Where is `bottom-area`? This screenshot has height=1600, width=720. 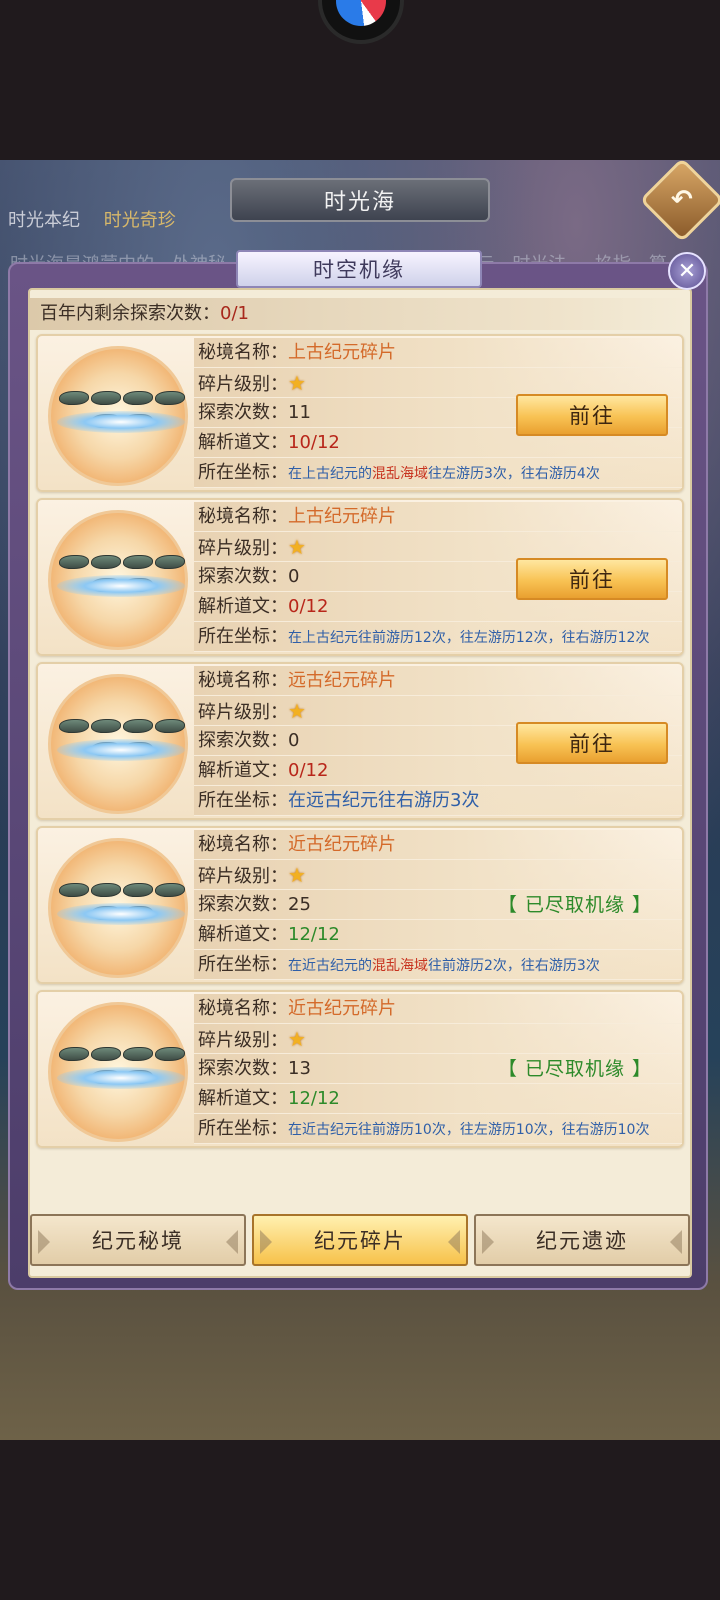 bottom-area is located at coordinates (360, 1520).